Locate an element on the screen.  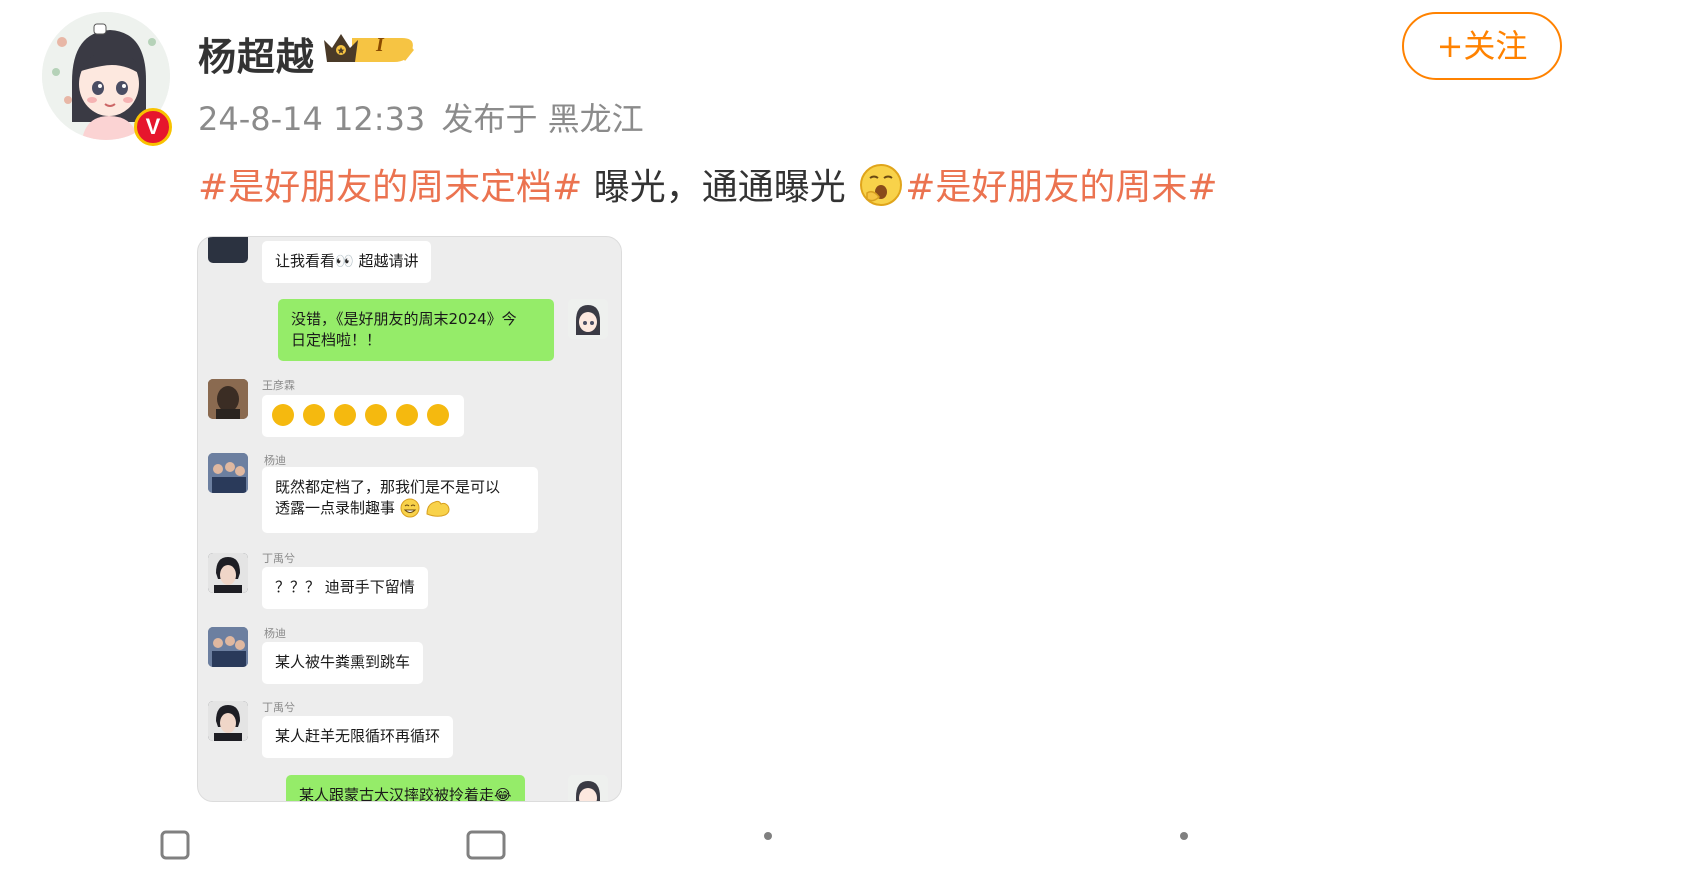
chat-bubble: ？？？ 迪哥手下留情 is located at coordinates (345, 588).